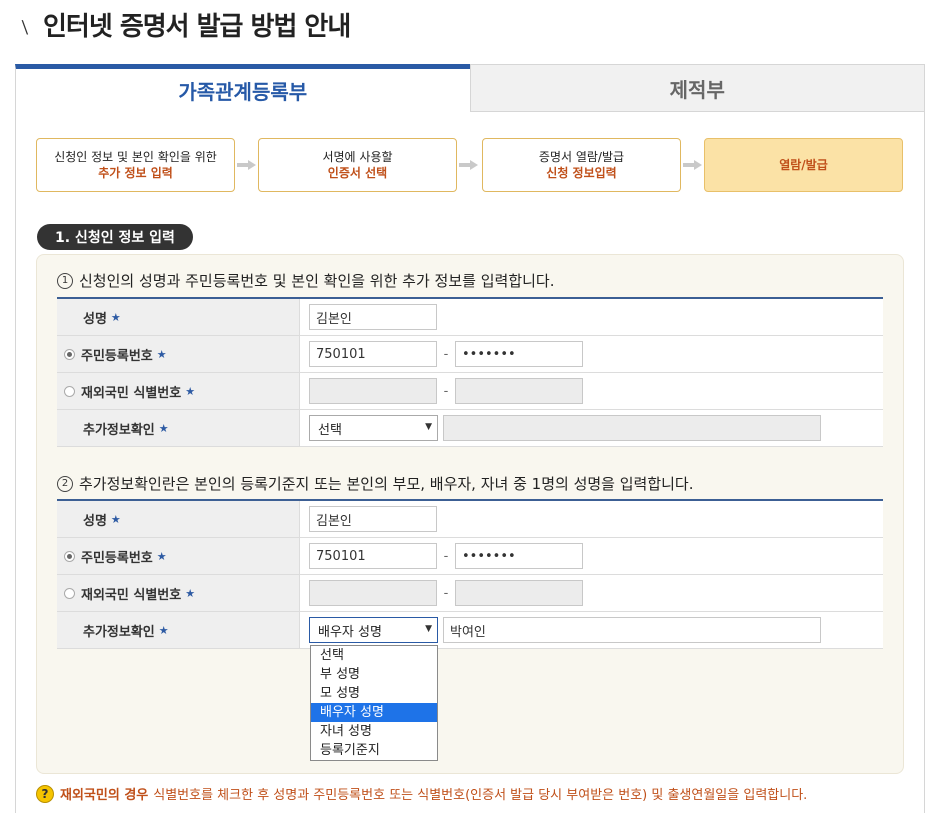  I want to click on tab-removed-register: 제적부, so click(697, 88).